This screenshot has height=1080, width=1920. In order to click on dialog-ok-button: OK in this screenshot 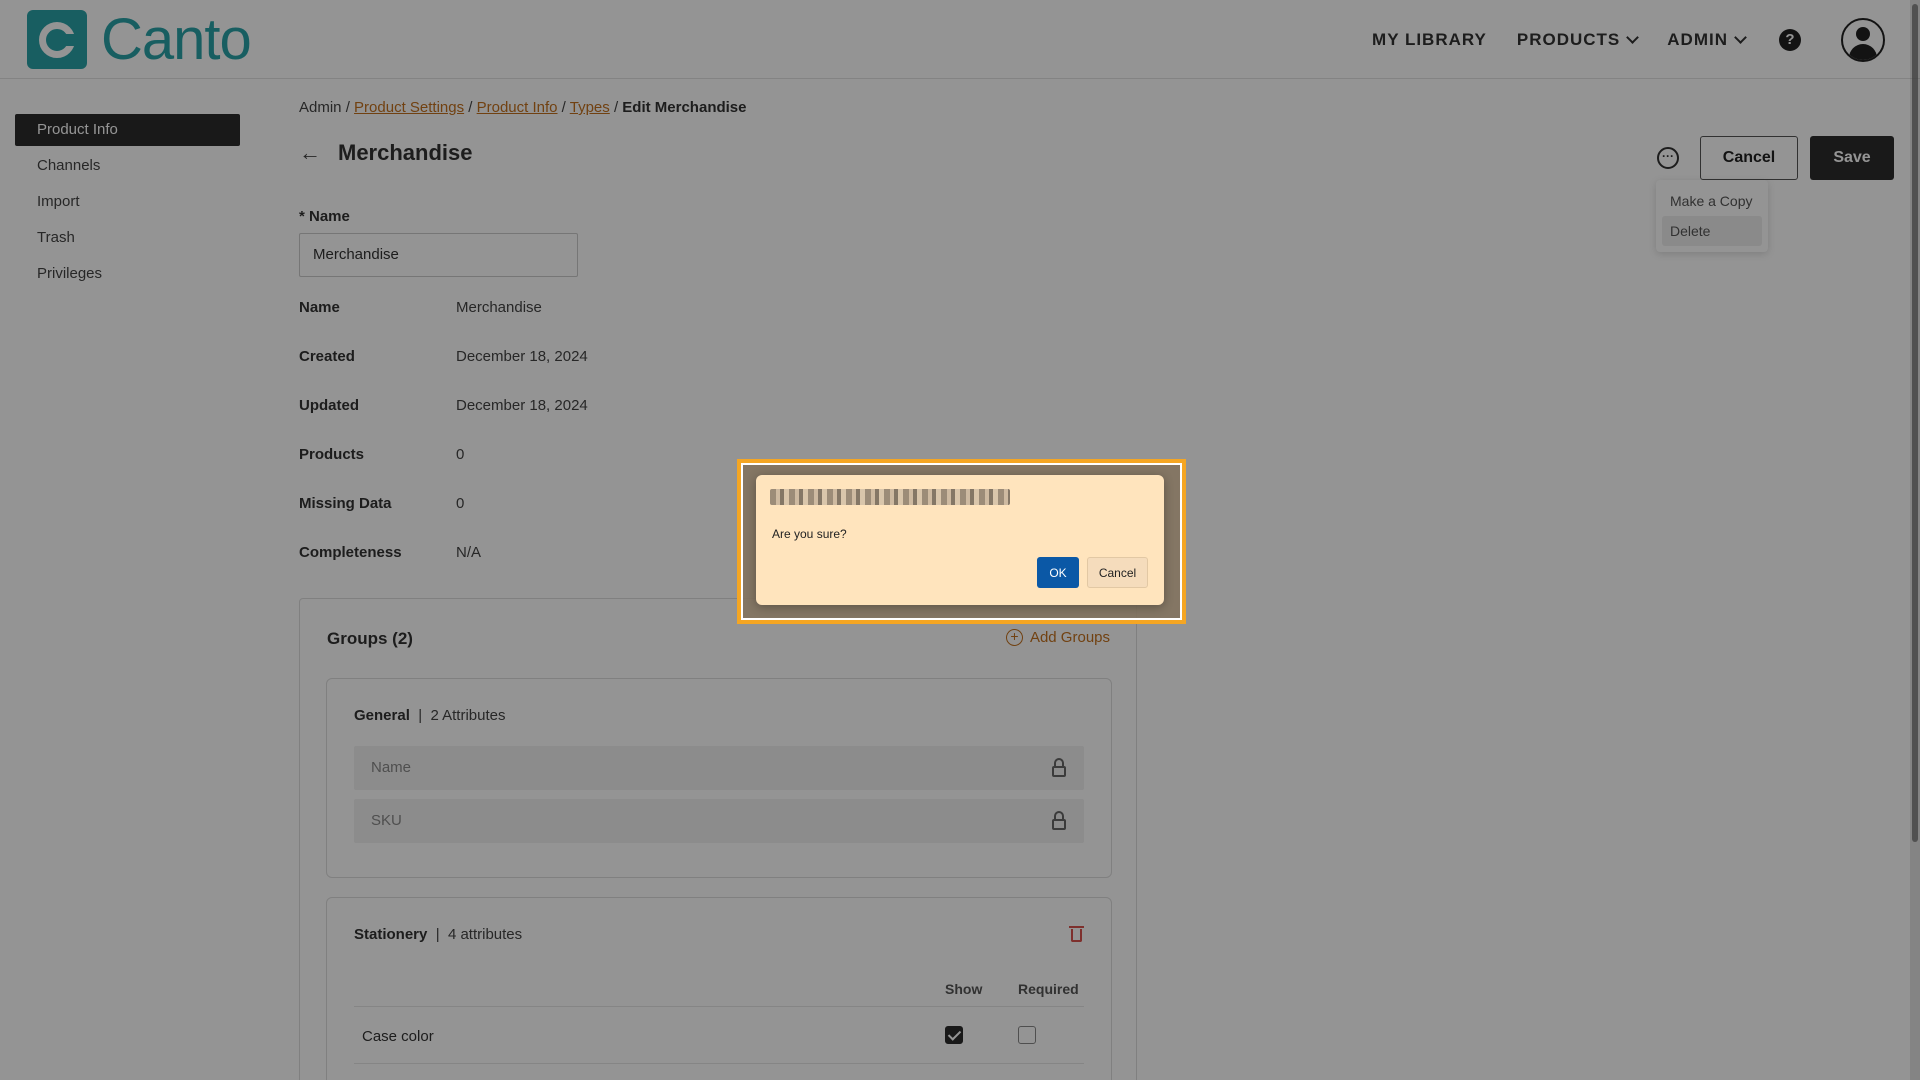, I will do `click(1058, 572)`.